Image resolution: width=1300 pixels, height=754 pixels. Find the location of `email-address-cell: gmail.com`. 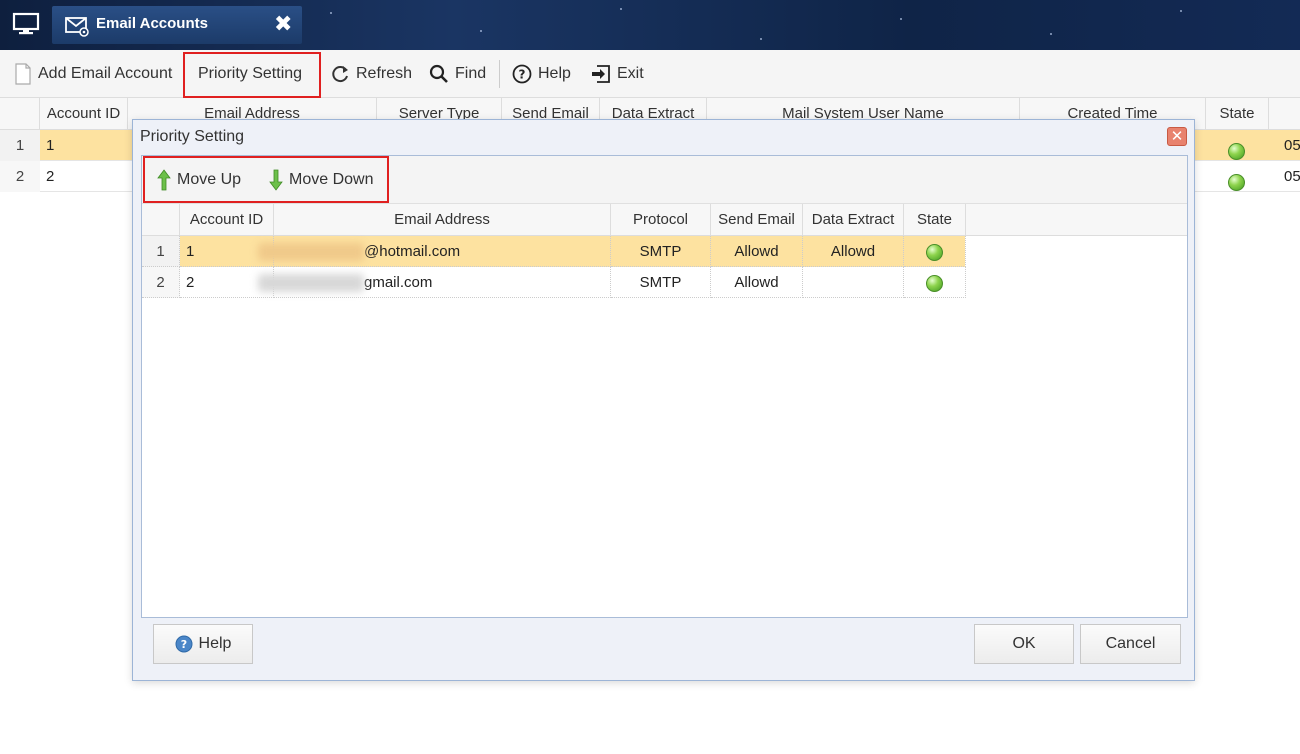

email-address-cell: gmail.com is located at coordinates (434, 282).